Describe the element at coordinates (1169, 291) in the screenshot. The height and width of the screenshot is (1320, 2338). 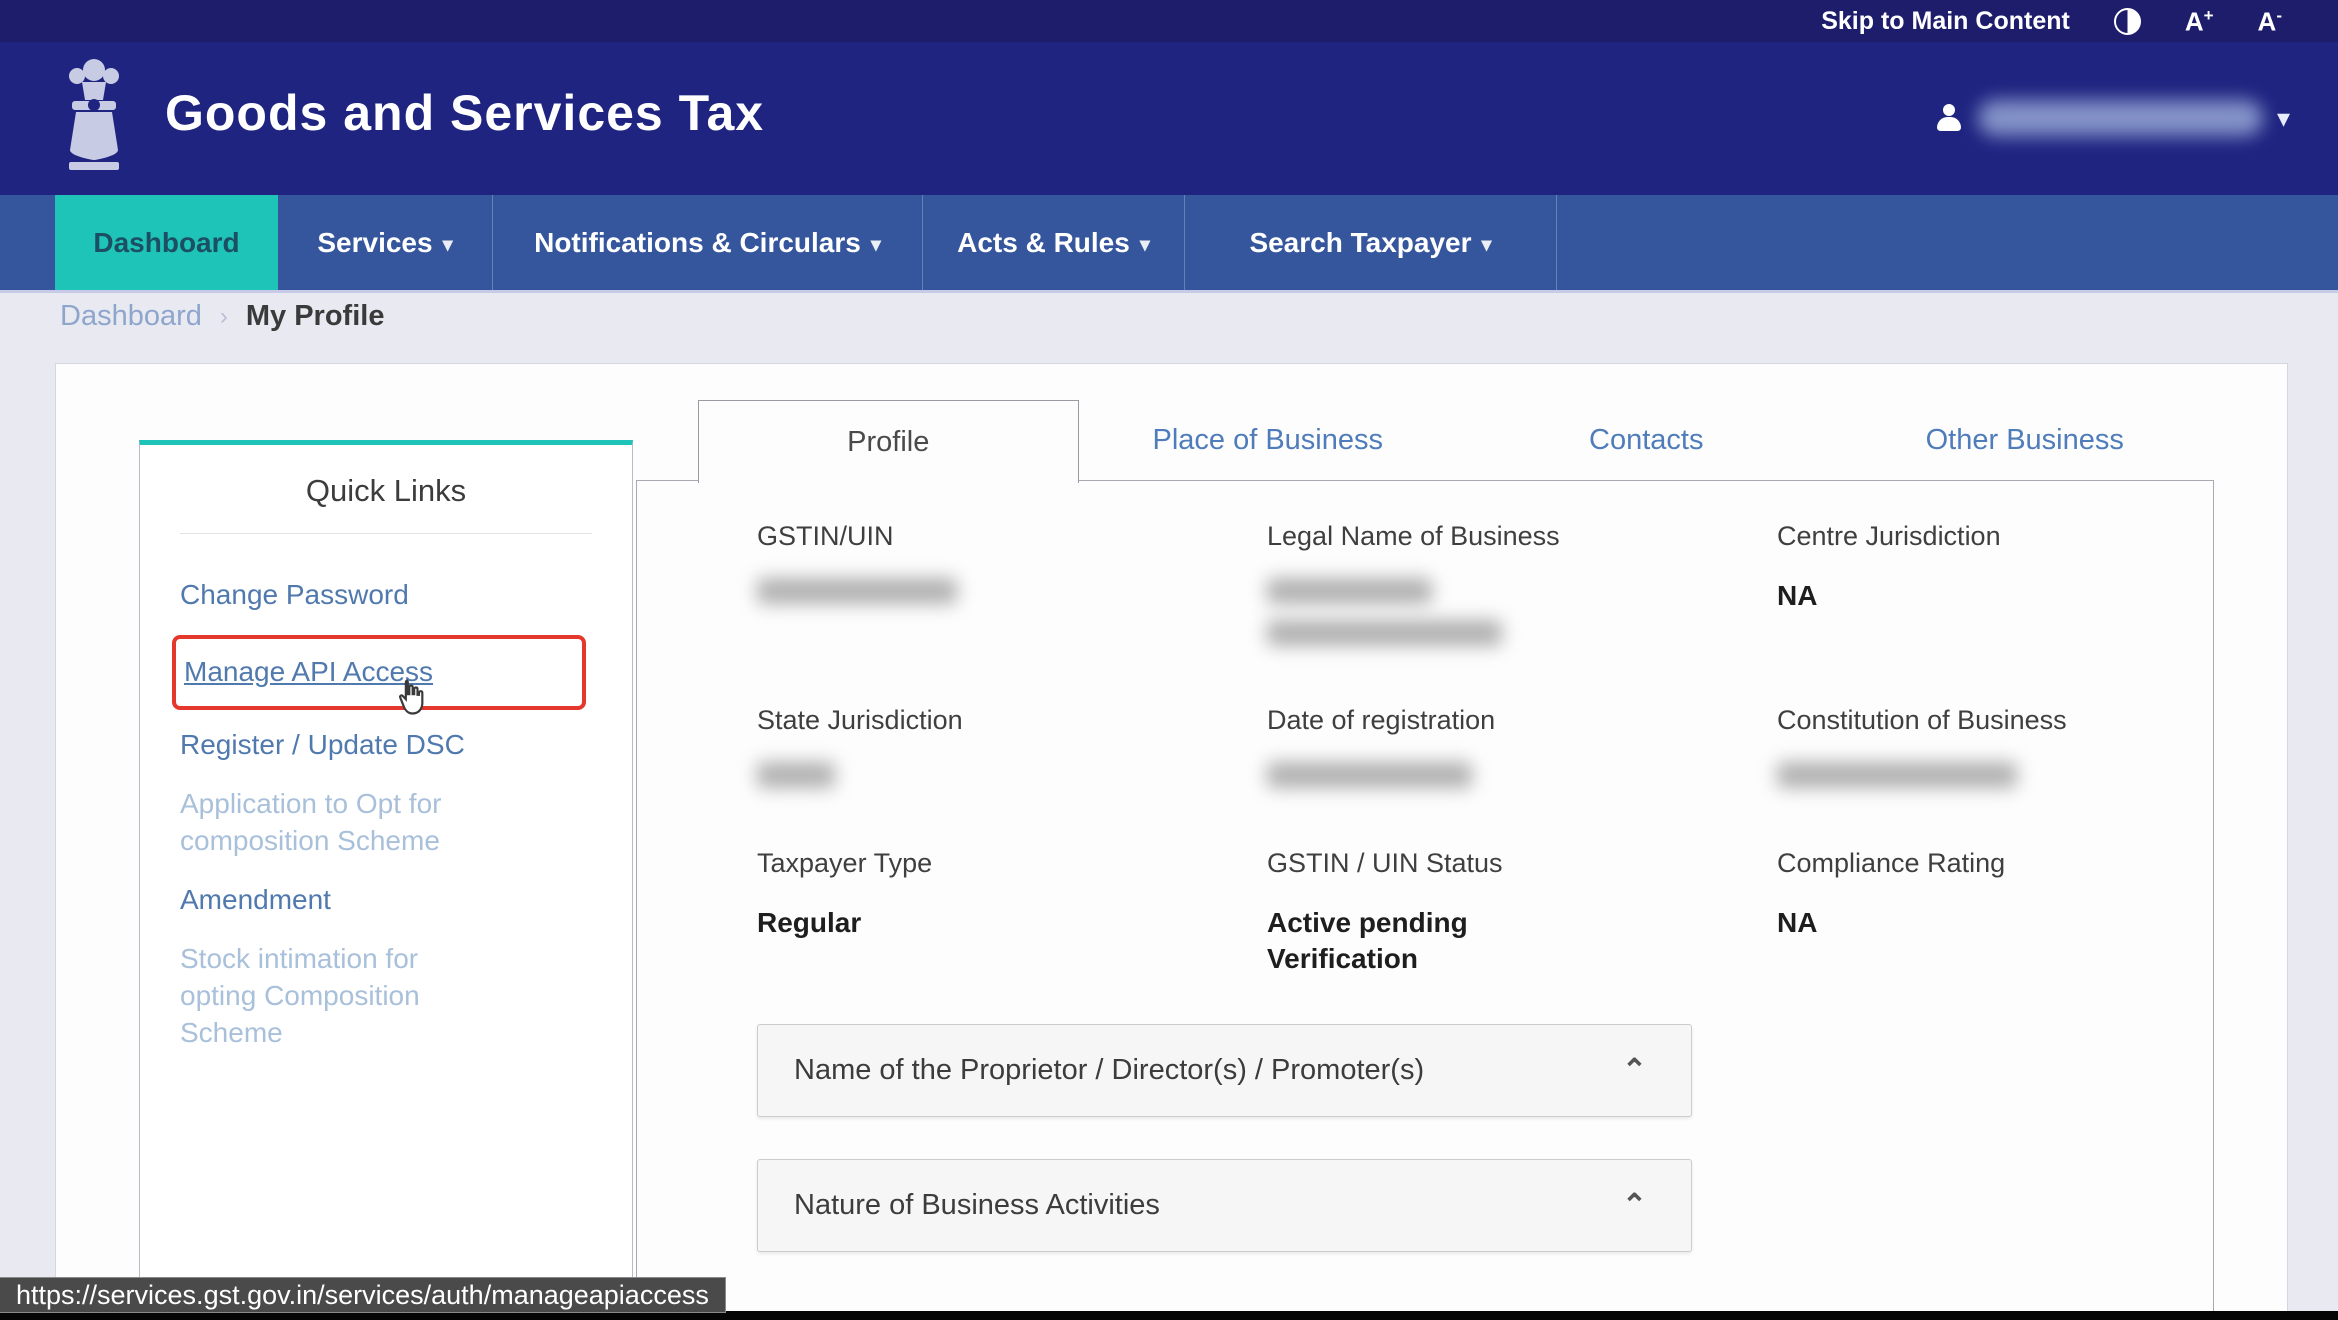
I see `navbar-divider` at that location.